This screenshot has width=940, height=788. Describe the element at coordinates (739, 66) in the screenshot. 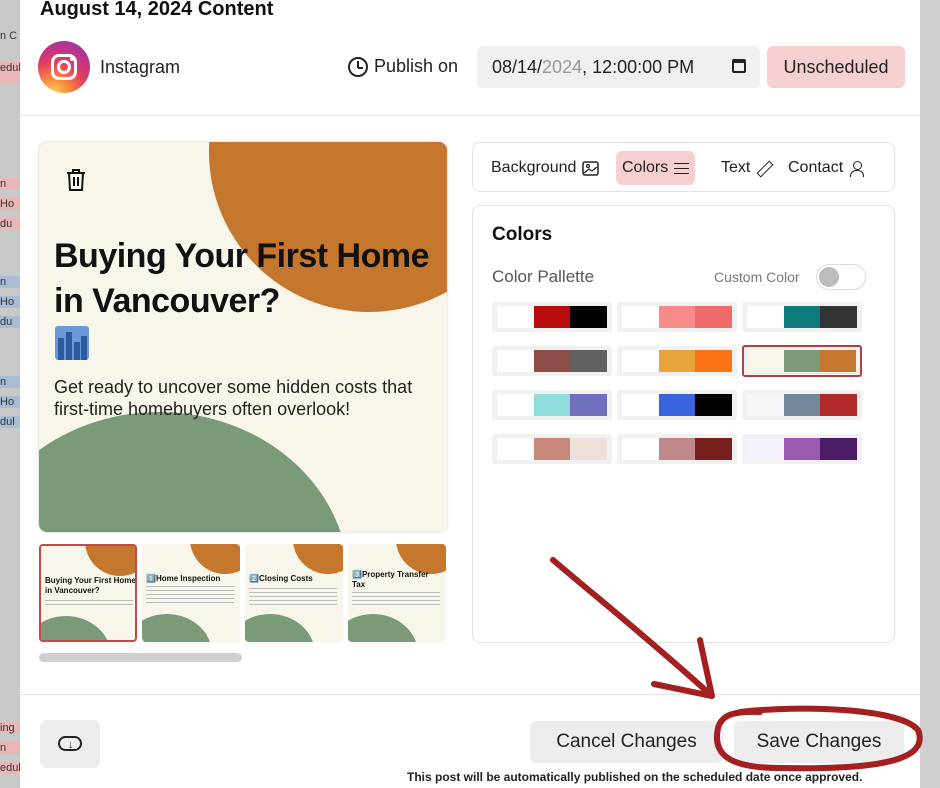

I see `calendar-icon` at that location.